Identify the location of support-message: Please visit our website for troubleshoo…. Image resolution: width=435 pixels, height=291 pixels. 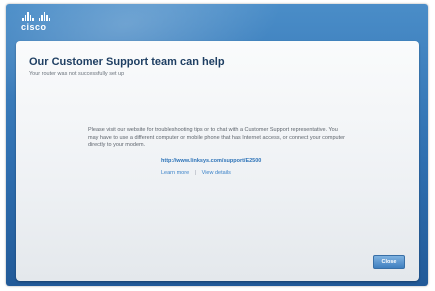
(217, 137).